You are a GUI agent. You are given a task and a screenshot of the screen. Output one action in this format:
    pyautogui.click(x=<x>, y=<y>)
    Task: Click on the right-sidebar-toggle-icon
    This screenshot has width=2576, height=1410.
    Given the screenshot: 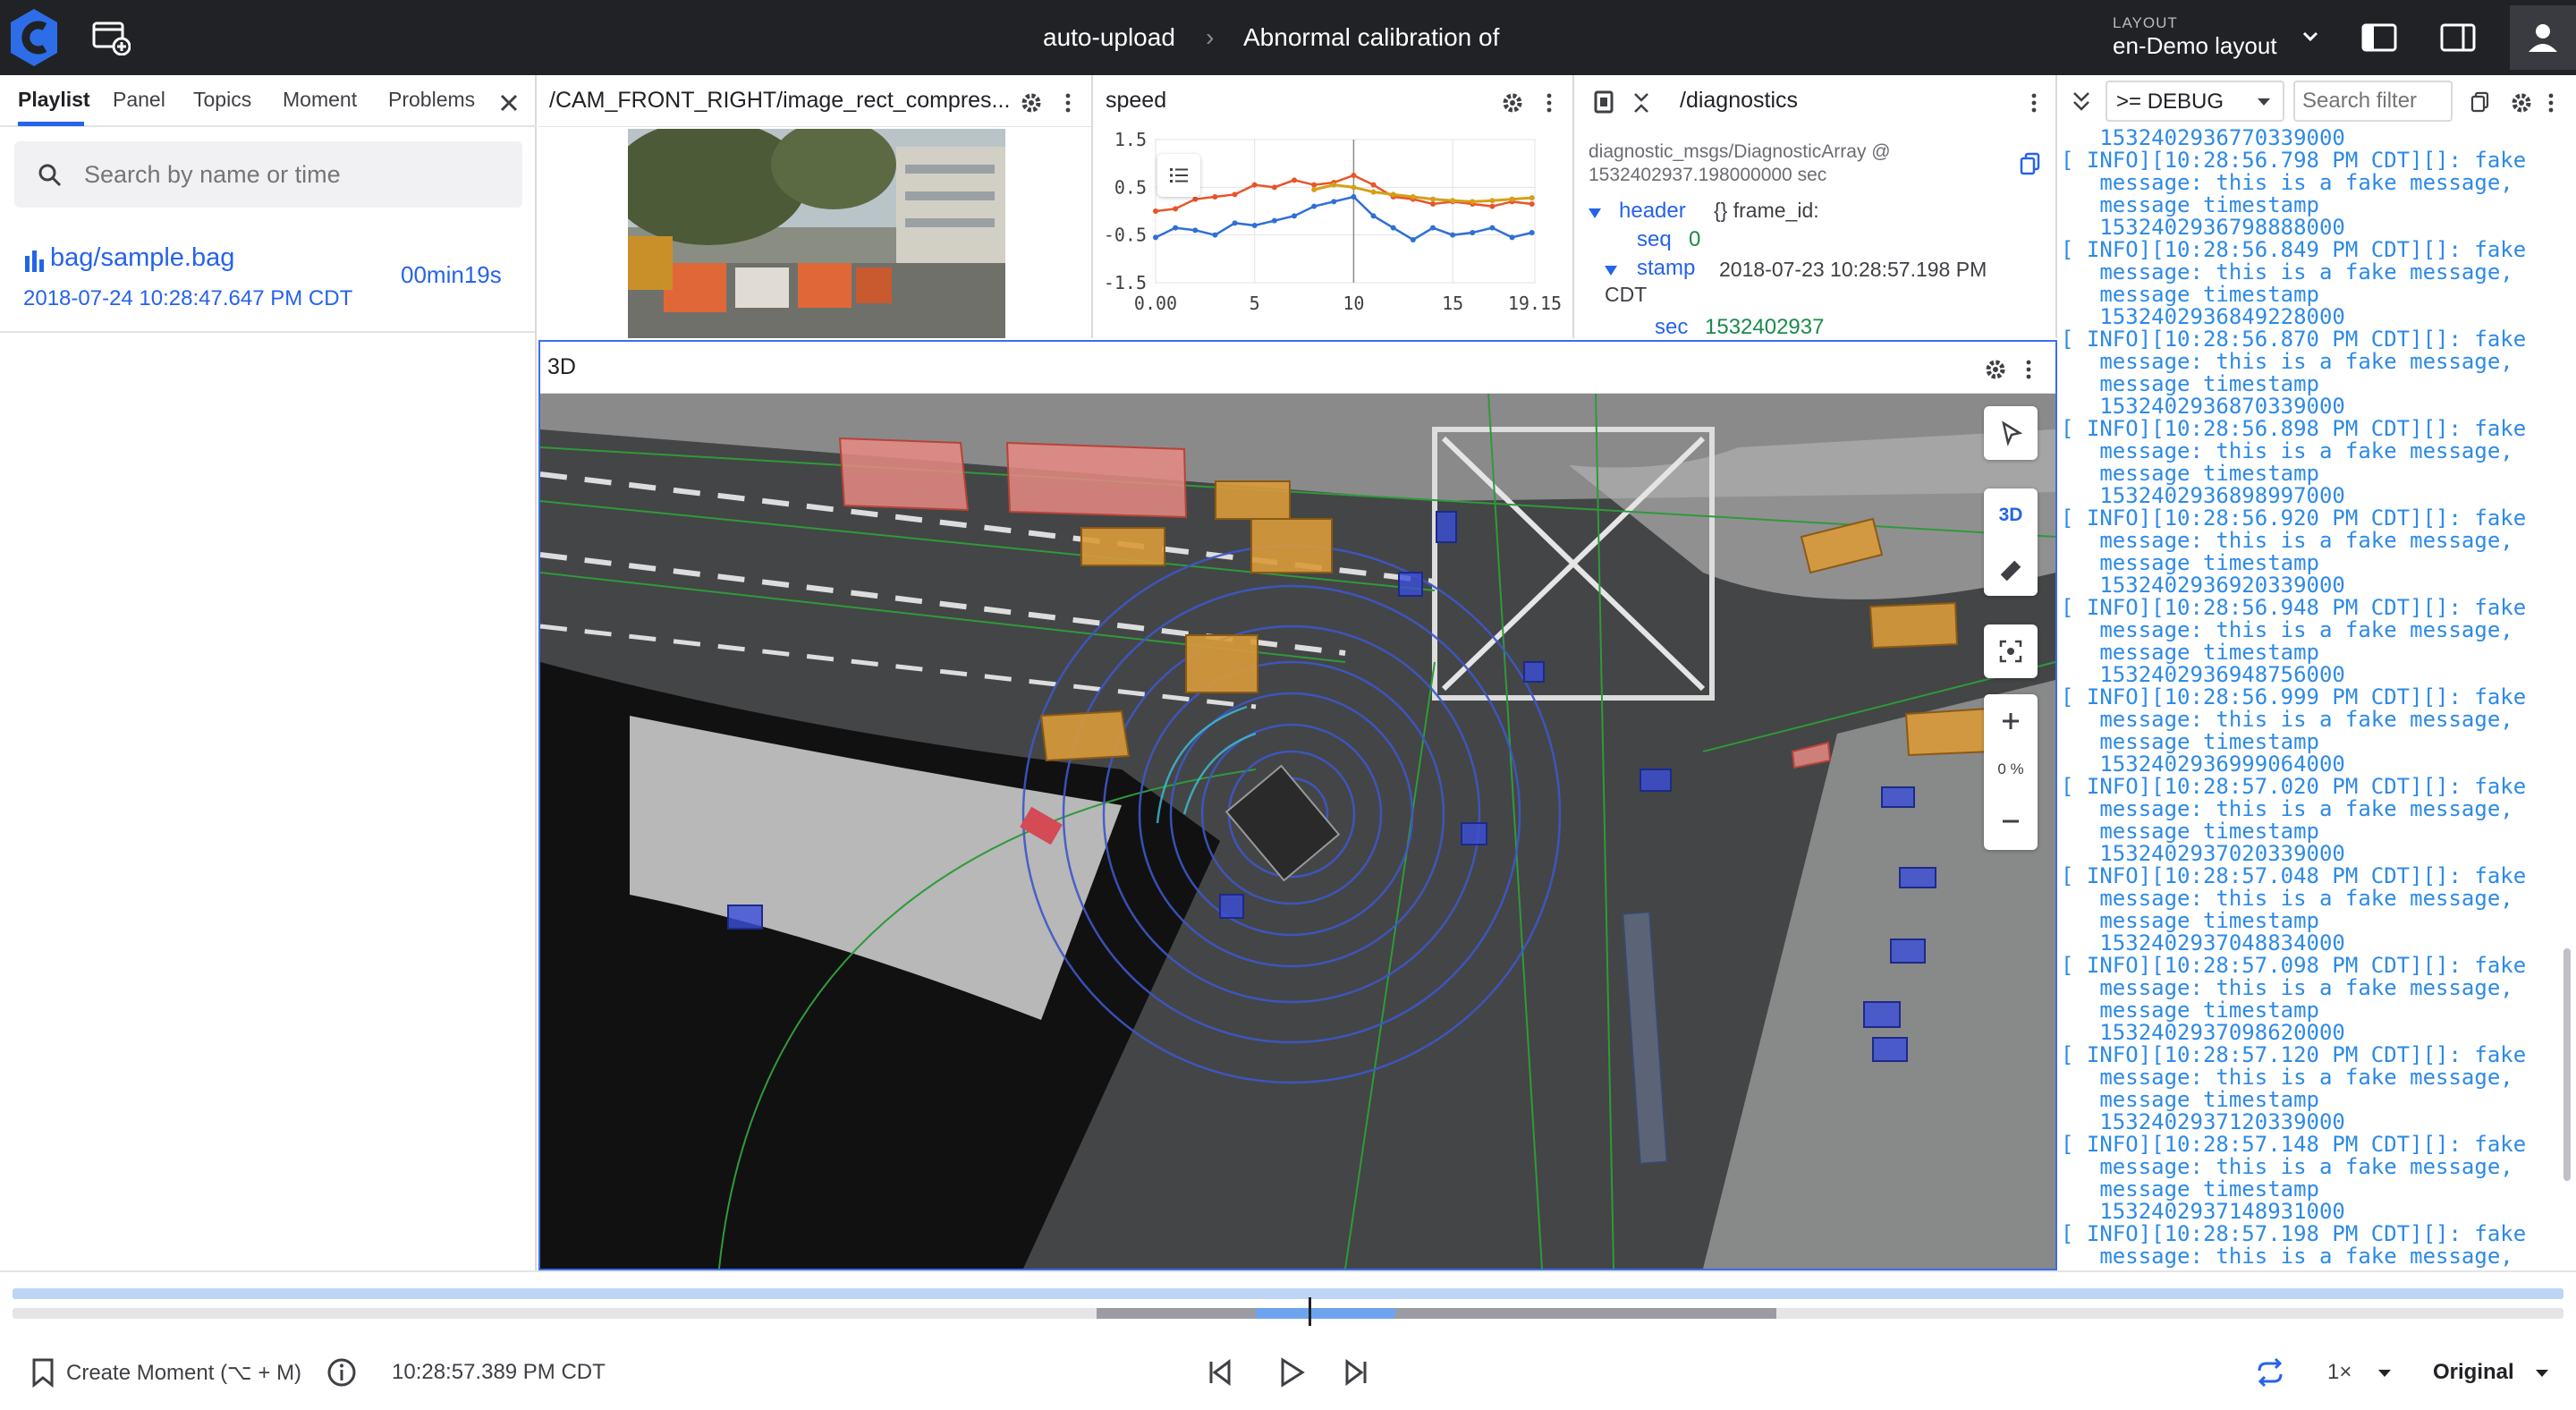 What is the action you would take?
    pyautogui.click(x=2457, y=37)
    